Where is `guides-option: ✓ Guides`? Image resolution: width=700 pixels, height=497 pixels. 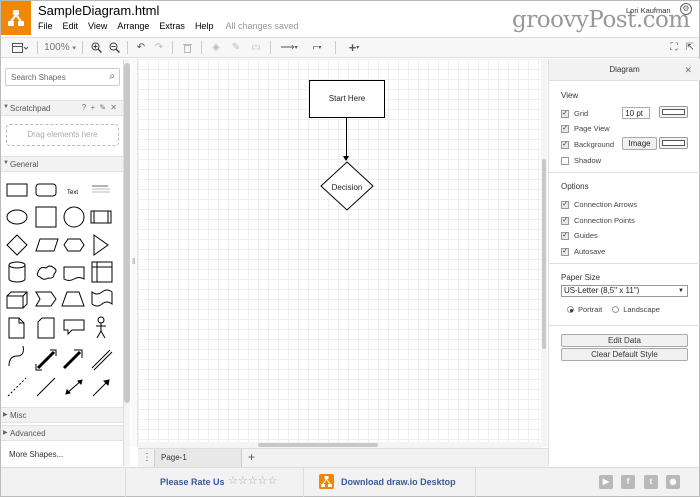
guides-option: ✓ Guides is located at coordinates (579, 235).